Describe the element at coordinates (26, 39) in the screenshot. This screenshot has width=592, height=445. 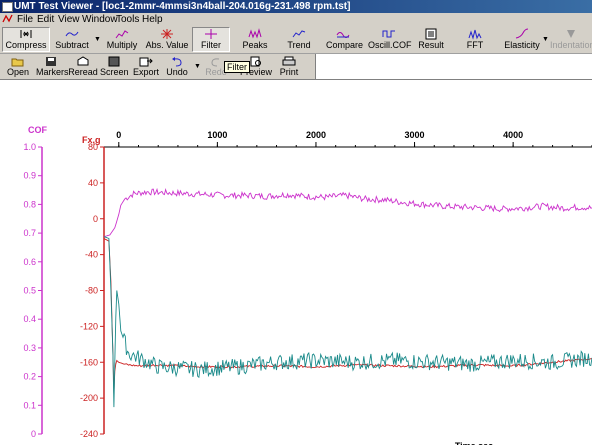
I see `compress-button: Compress` at that location.